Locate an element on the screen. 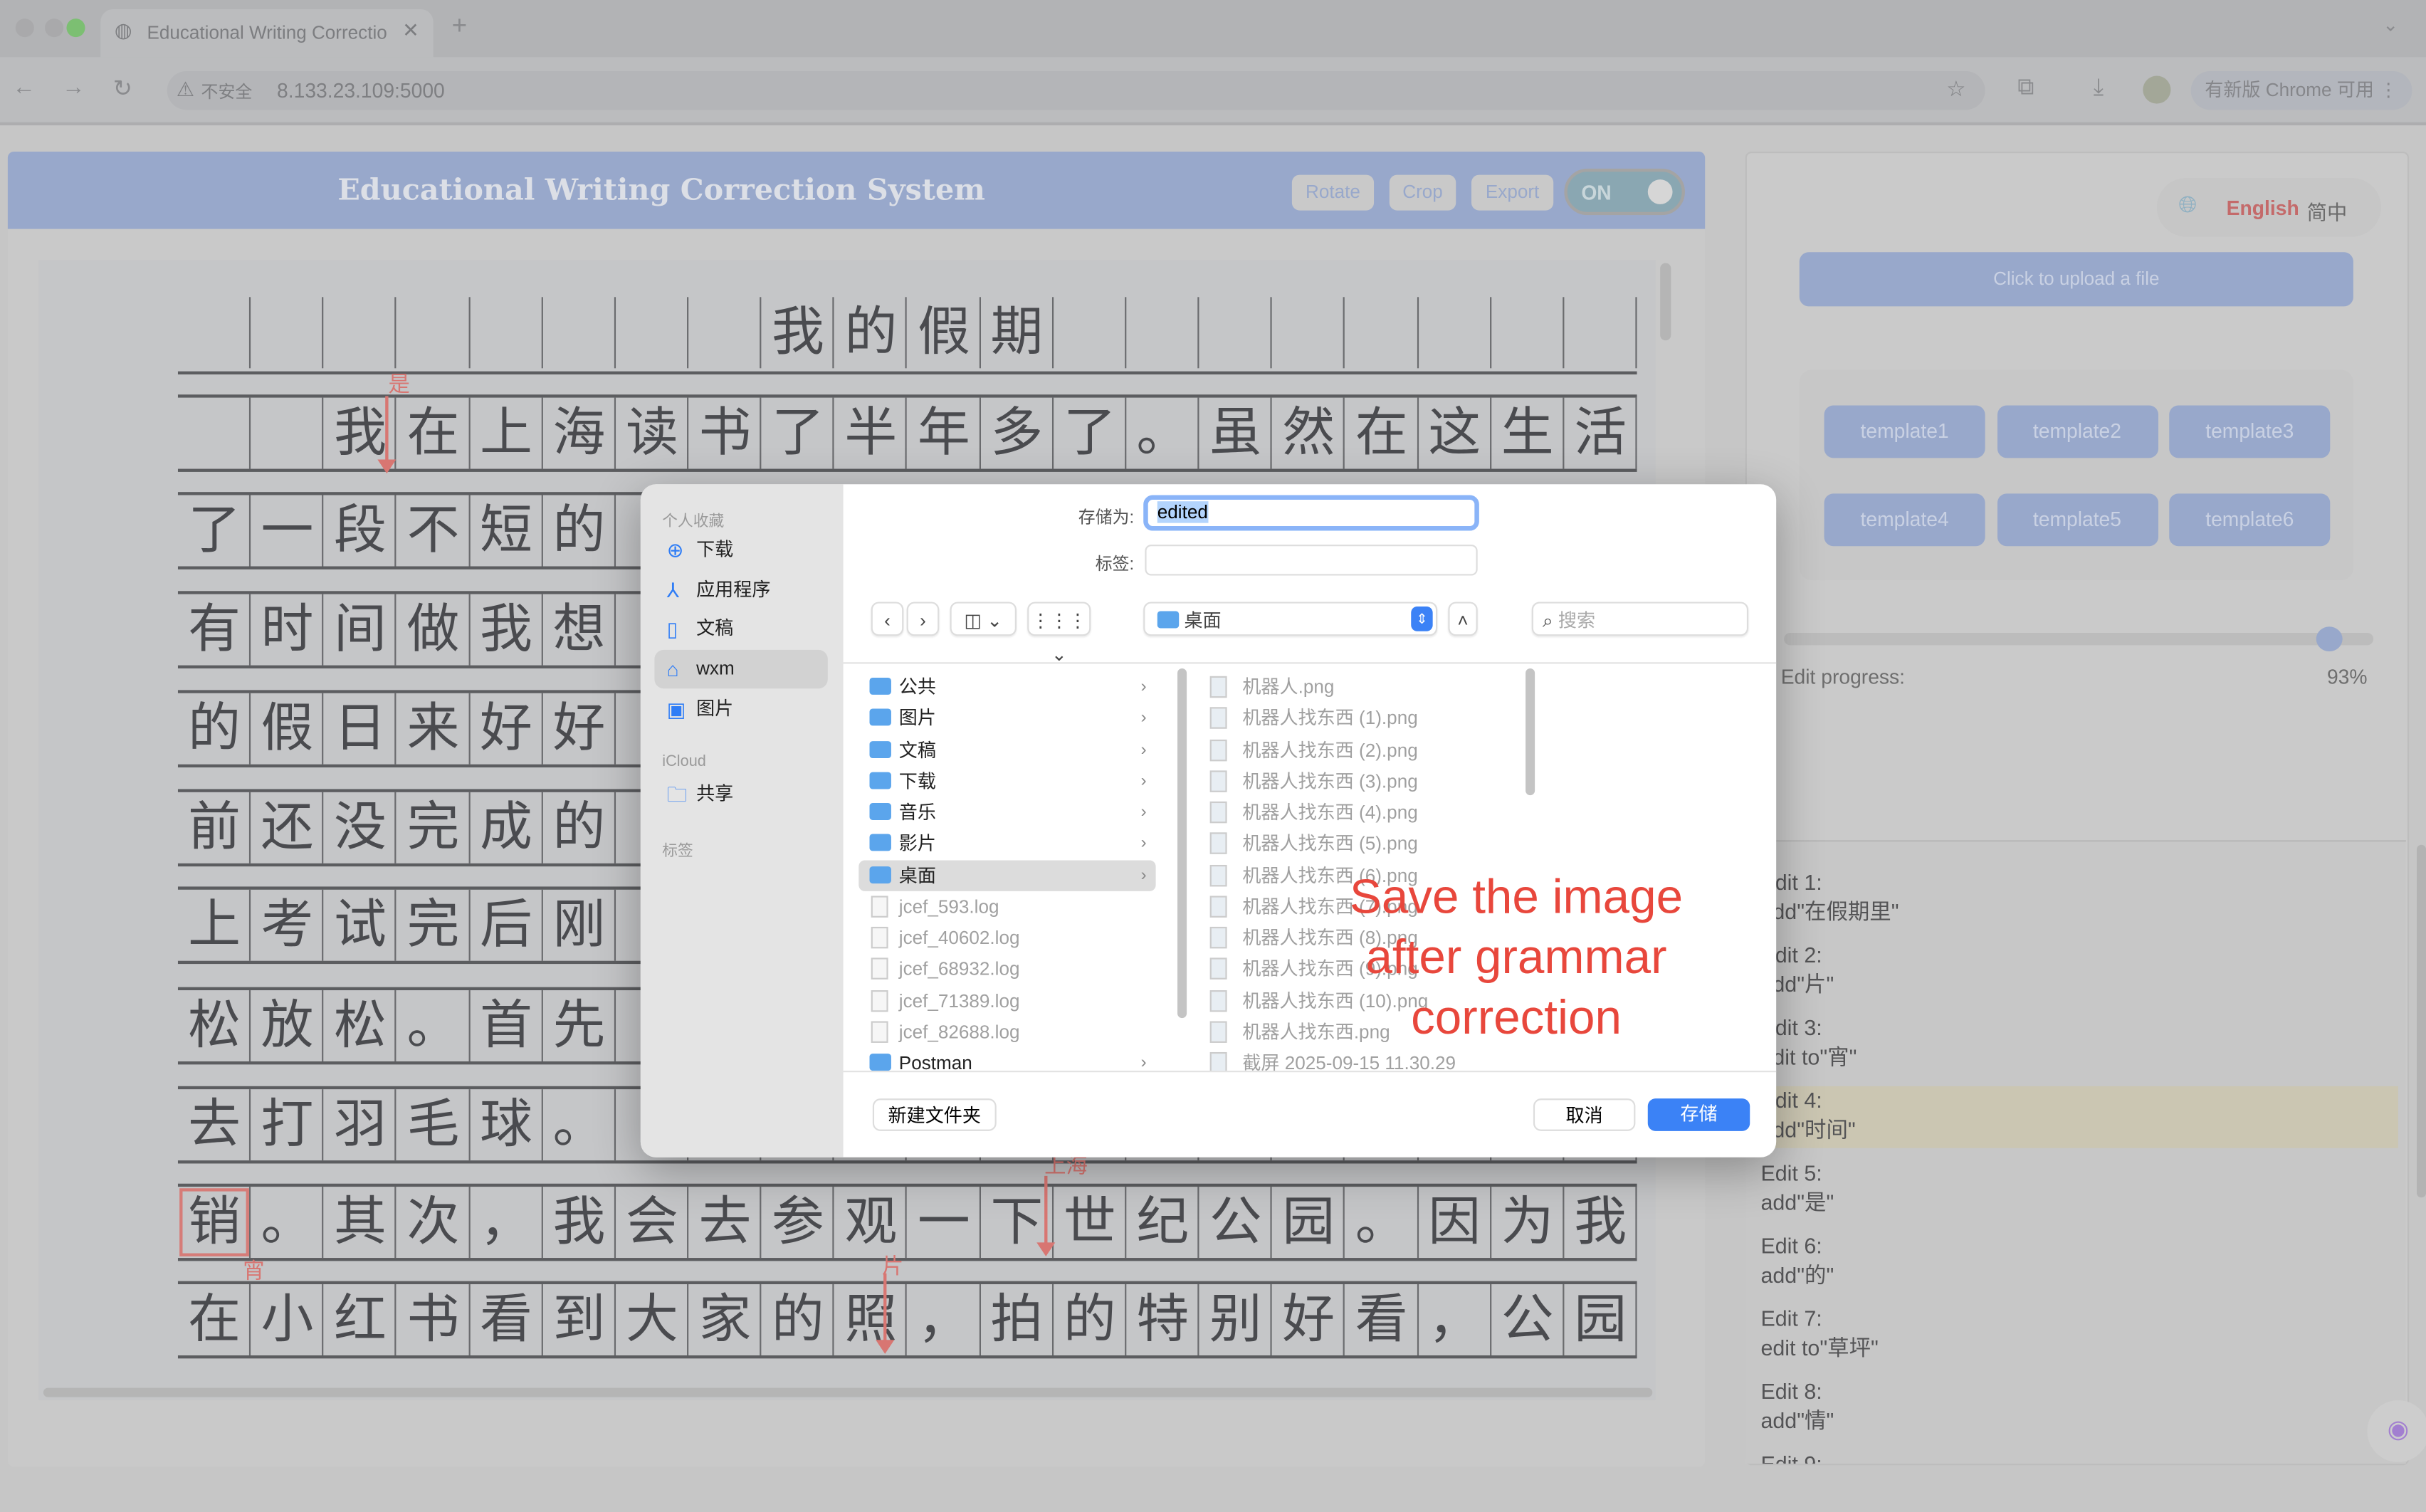  template-button: template5 is located at coordinates (2077, 520).